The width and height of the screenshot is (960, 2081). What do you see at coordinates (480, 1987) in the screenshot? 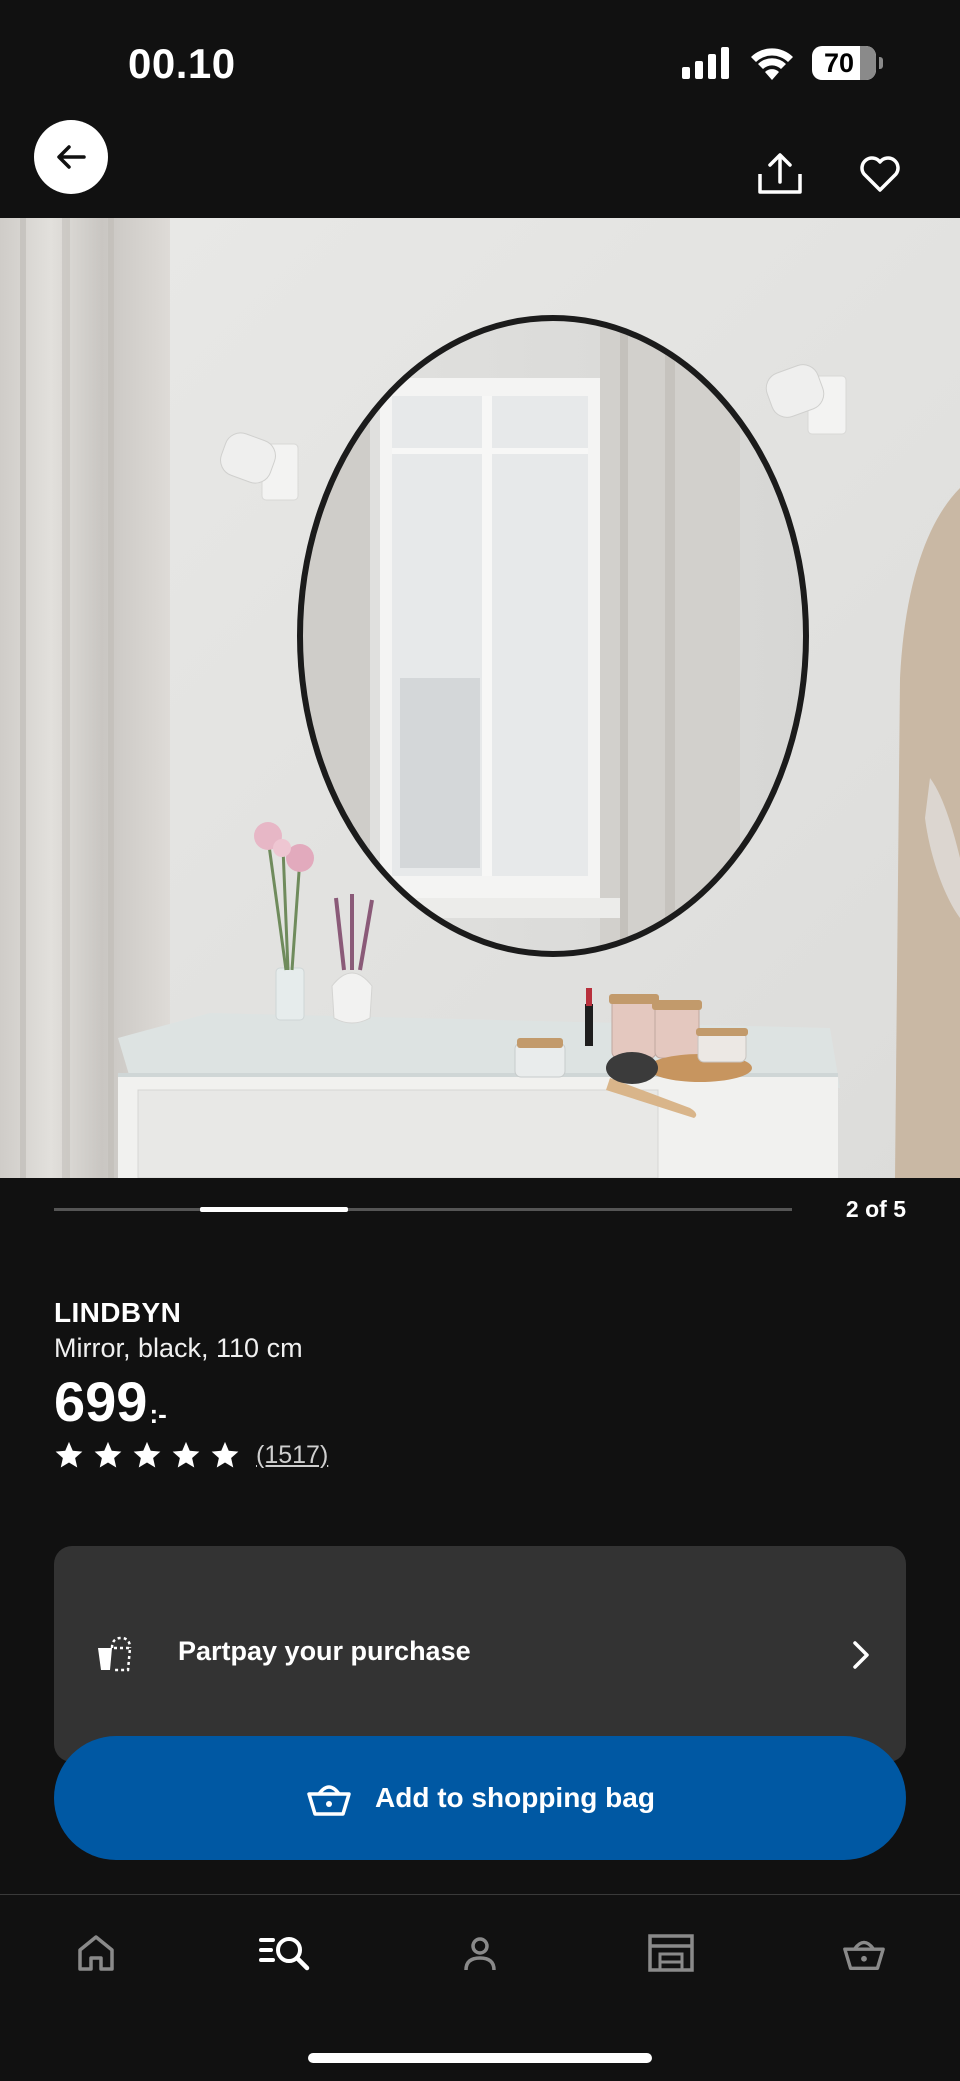
I see `tab-bar` at bounding box center [480, 1987].